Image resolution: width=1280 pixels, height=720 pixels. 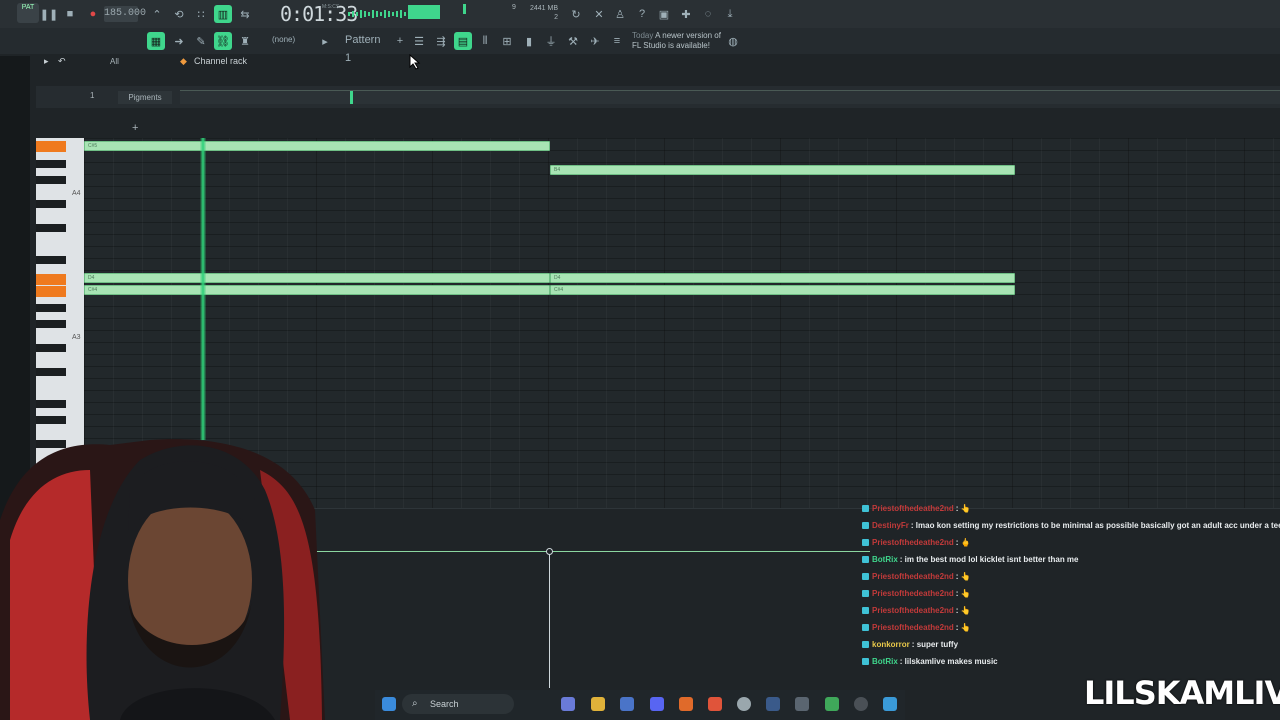 What do you see at coordinates (179, 14) in the screenshot?
I see `loop-record-icon: ⟲` at bounding box center [179, 14].